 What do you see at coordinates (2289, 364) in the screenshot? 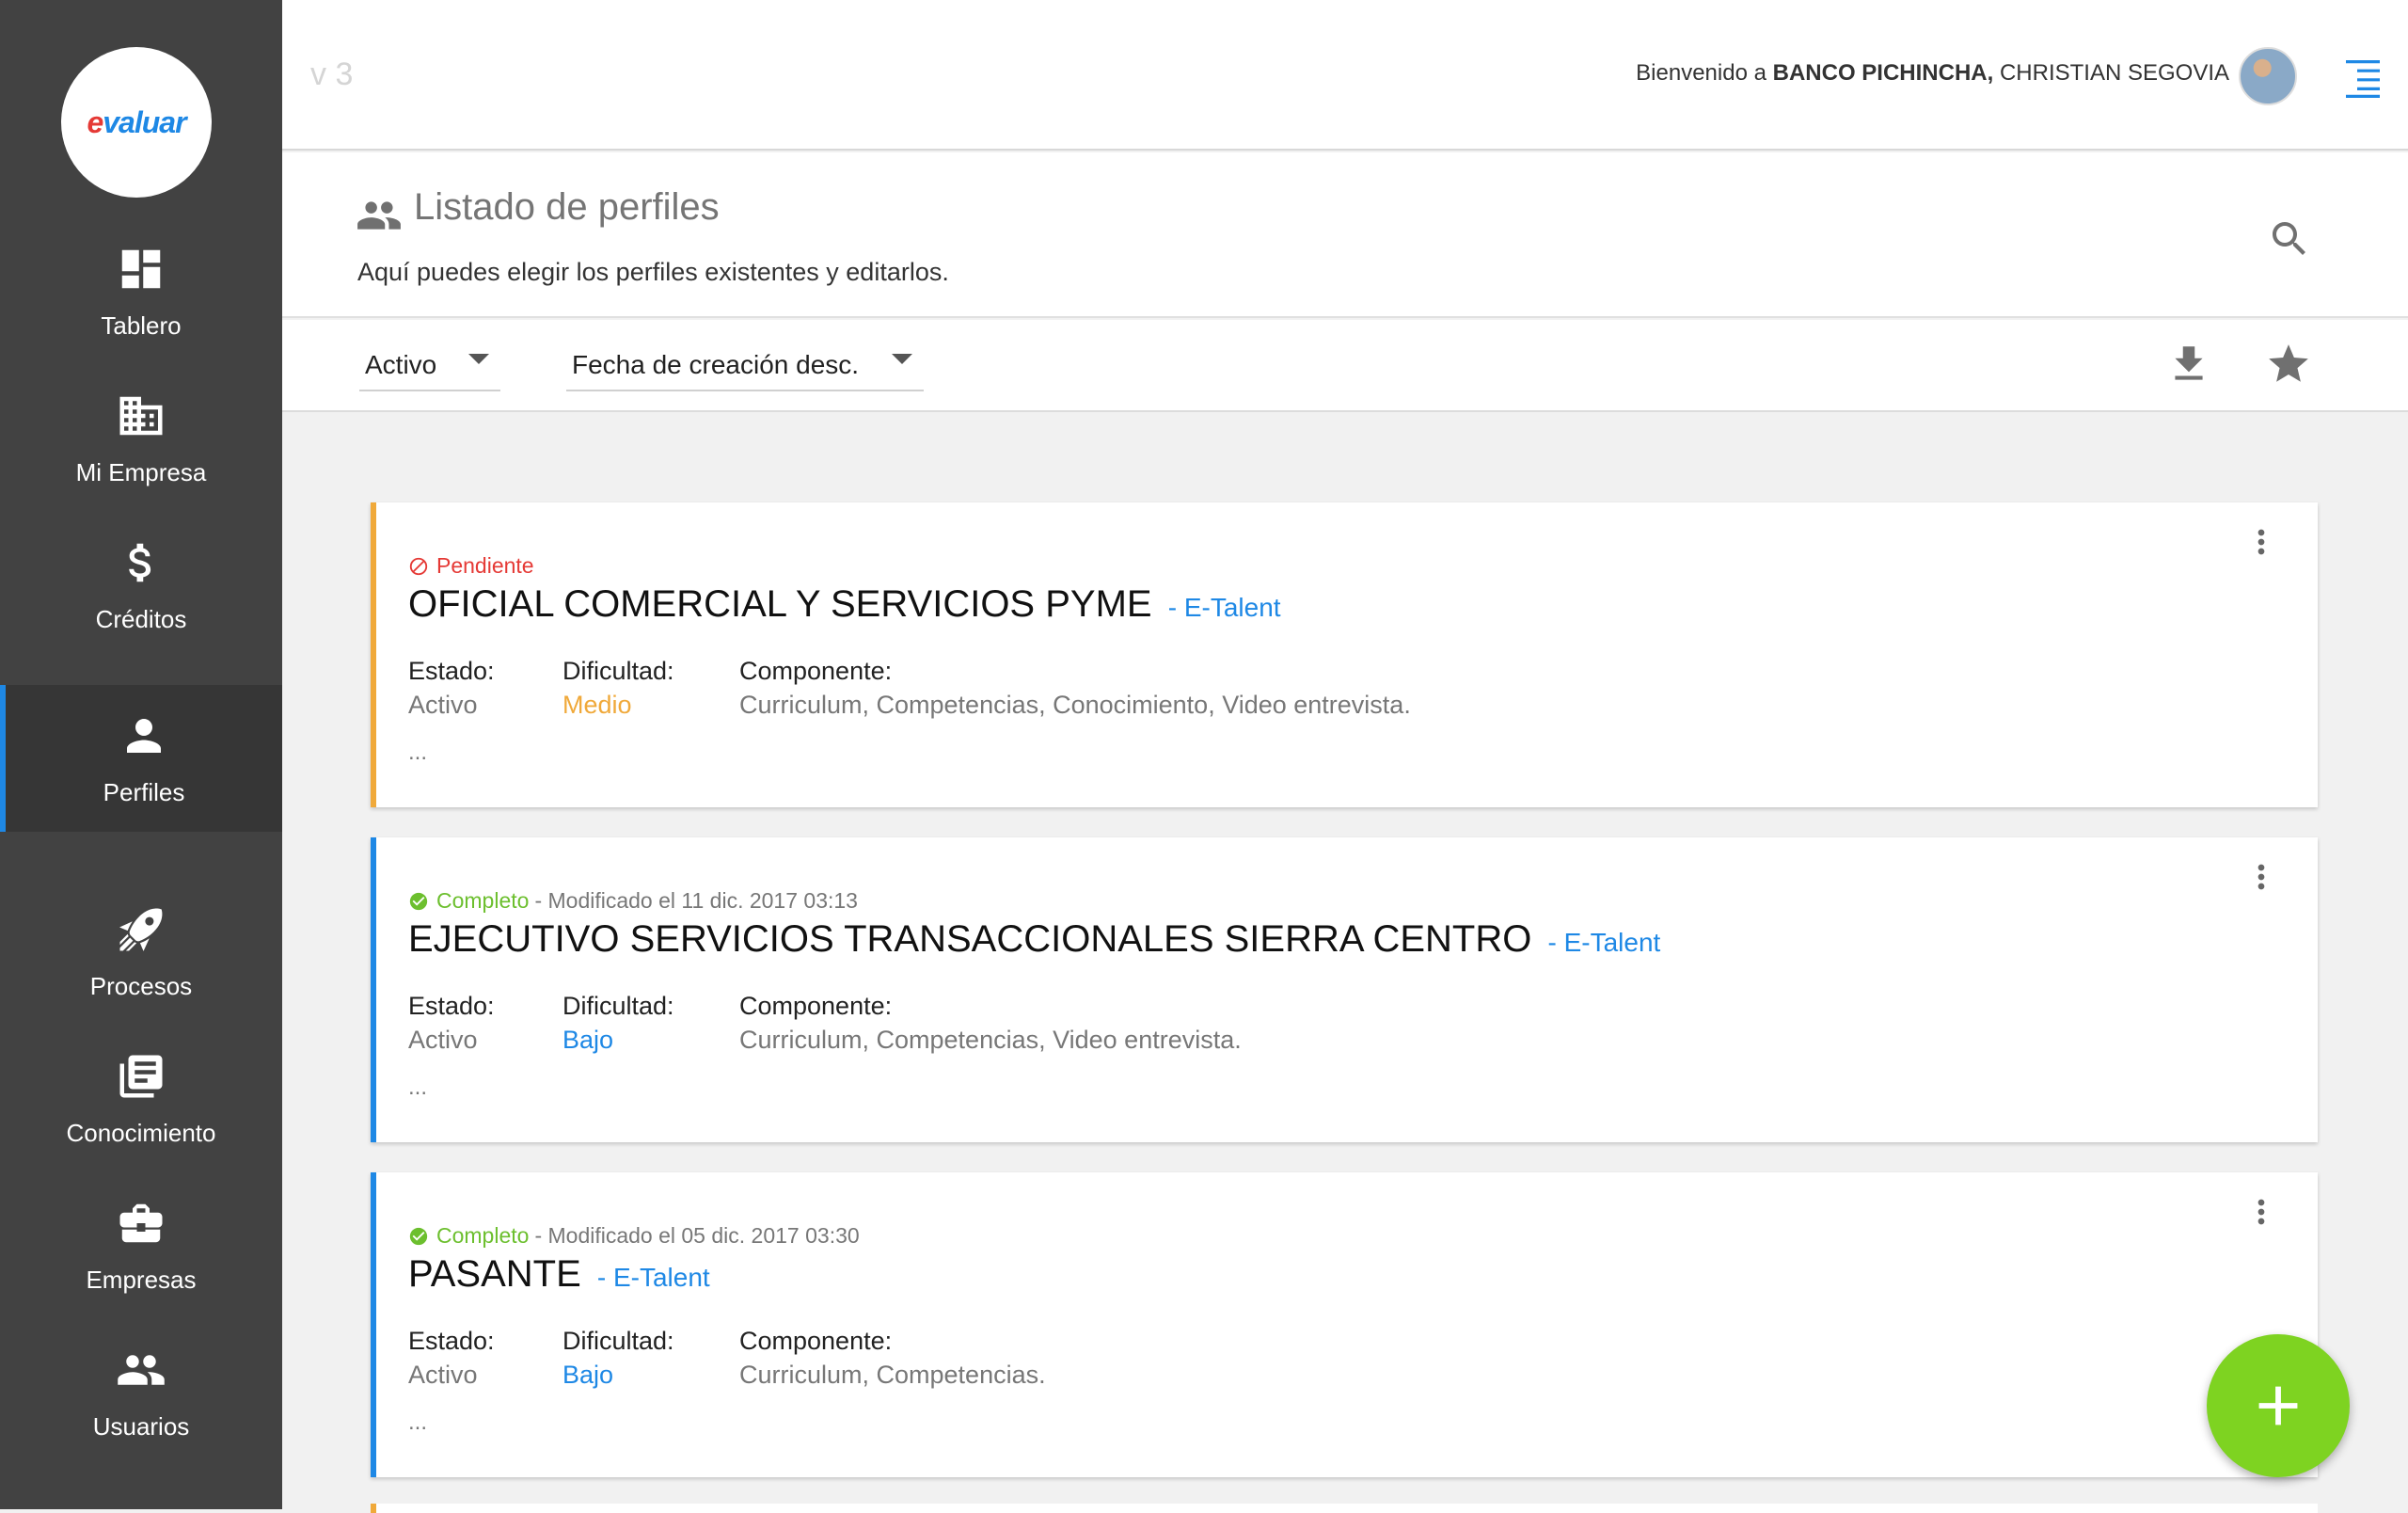
I see `star-icon` at bounding box center [2289, 364].